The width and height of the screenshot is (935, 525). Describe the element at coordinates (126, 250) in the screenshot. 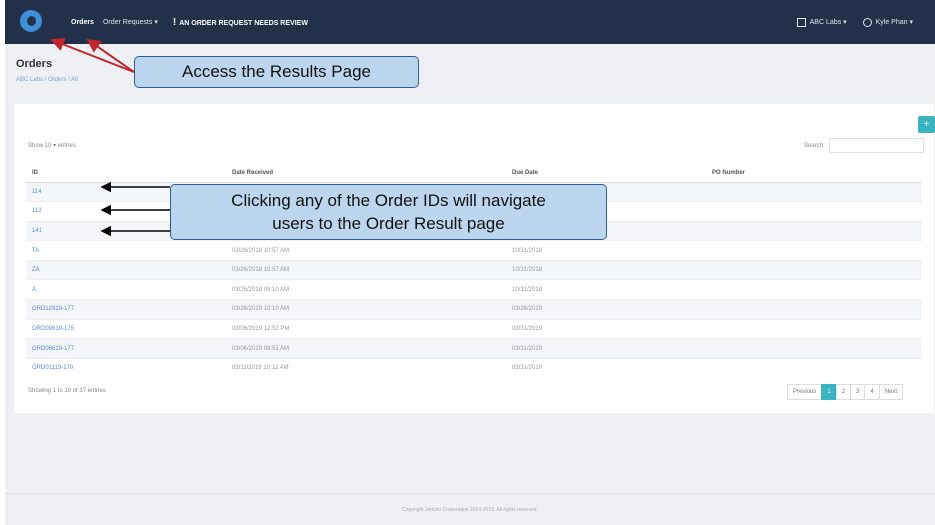

I see `order-id-link: TA` at that location.